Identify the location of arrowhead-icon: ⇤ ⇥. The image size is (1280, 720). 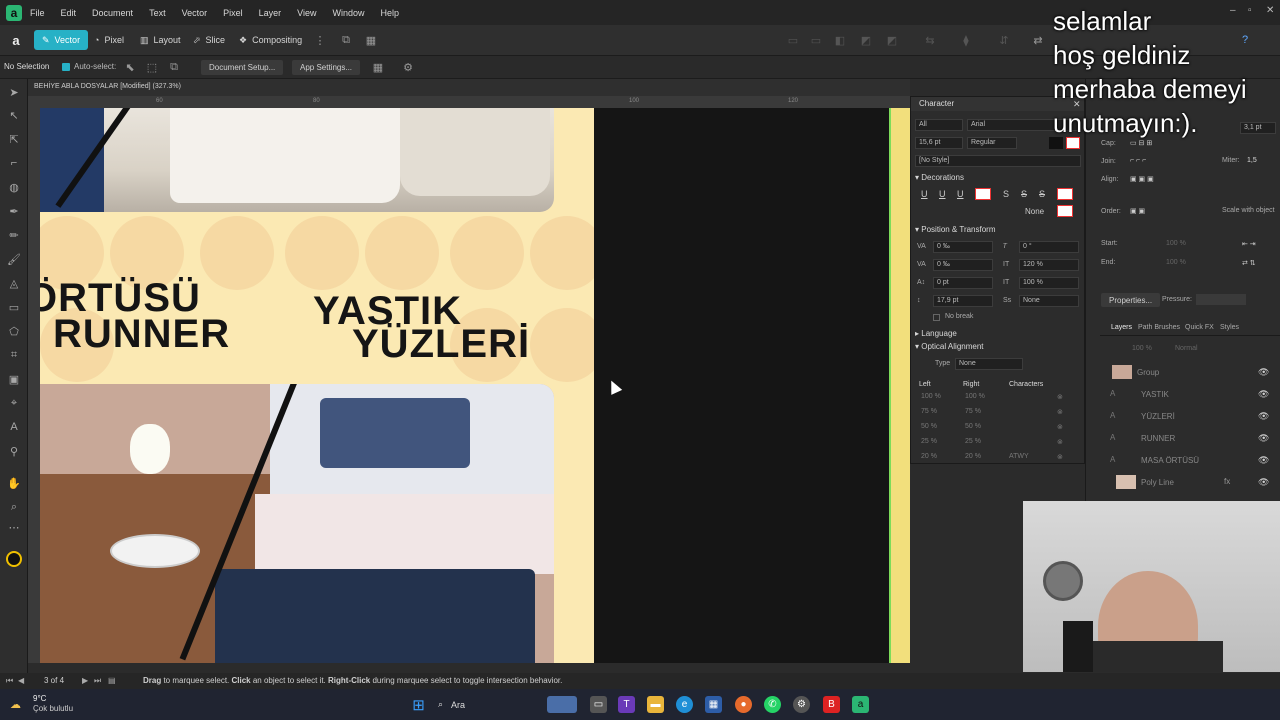
(1249, 244).